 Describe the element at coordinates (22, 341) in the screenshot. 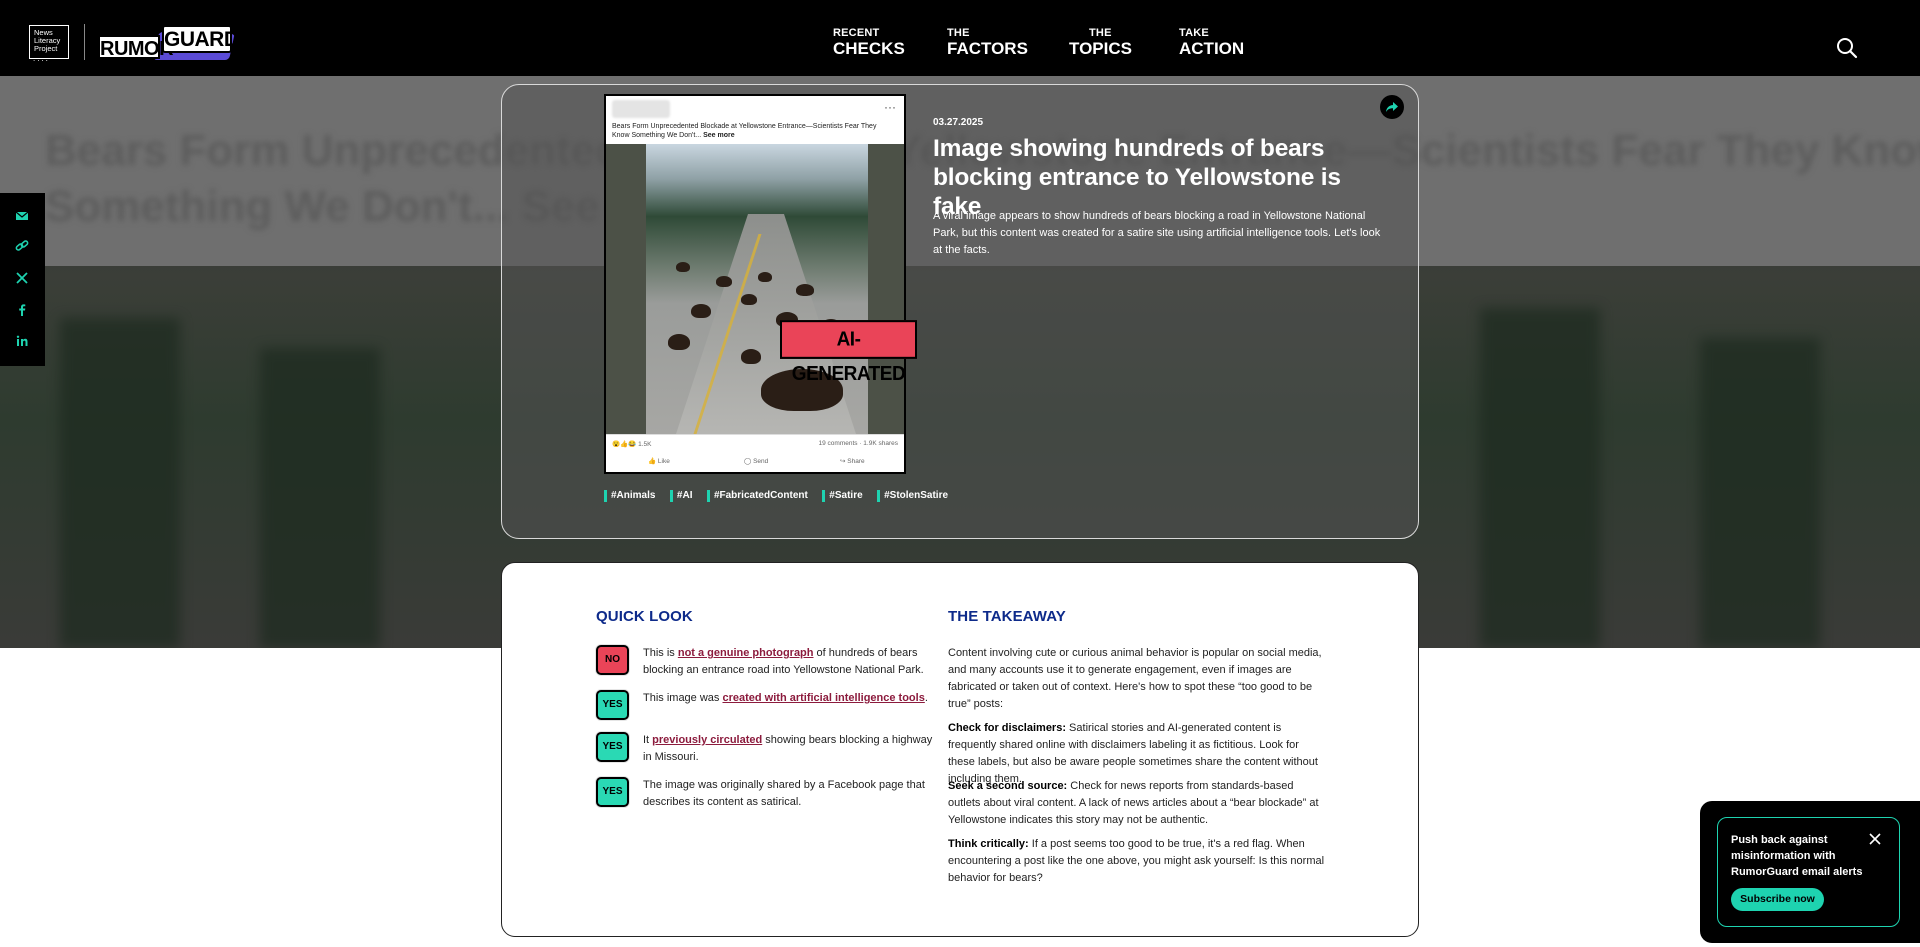

I see `linkedin-icon` at that location.